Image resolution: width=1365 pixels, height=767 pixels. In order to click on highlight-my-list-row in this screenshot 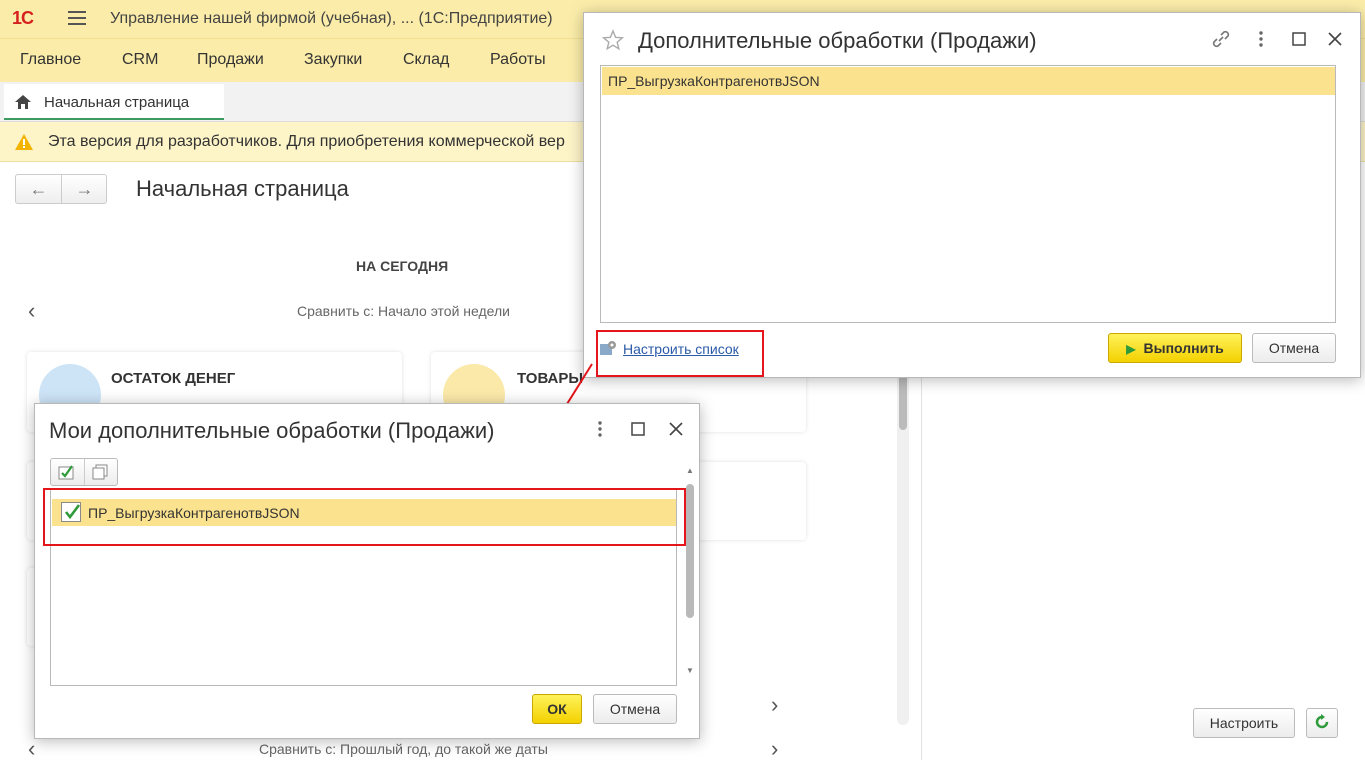, I will do `click(364, 517)`.